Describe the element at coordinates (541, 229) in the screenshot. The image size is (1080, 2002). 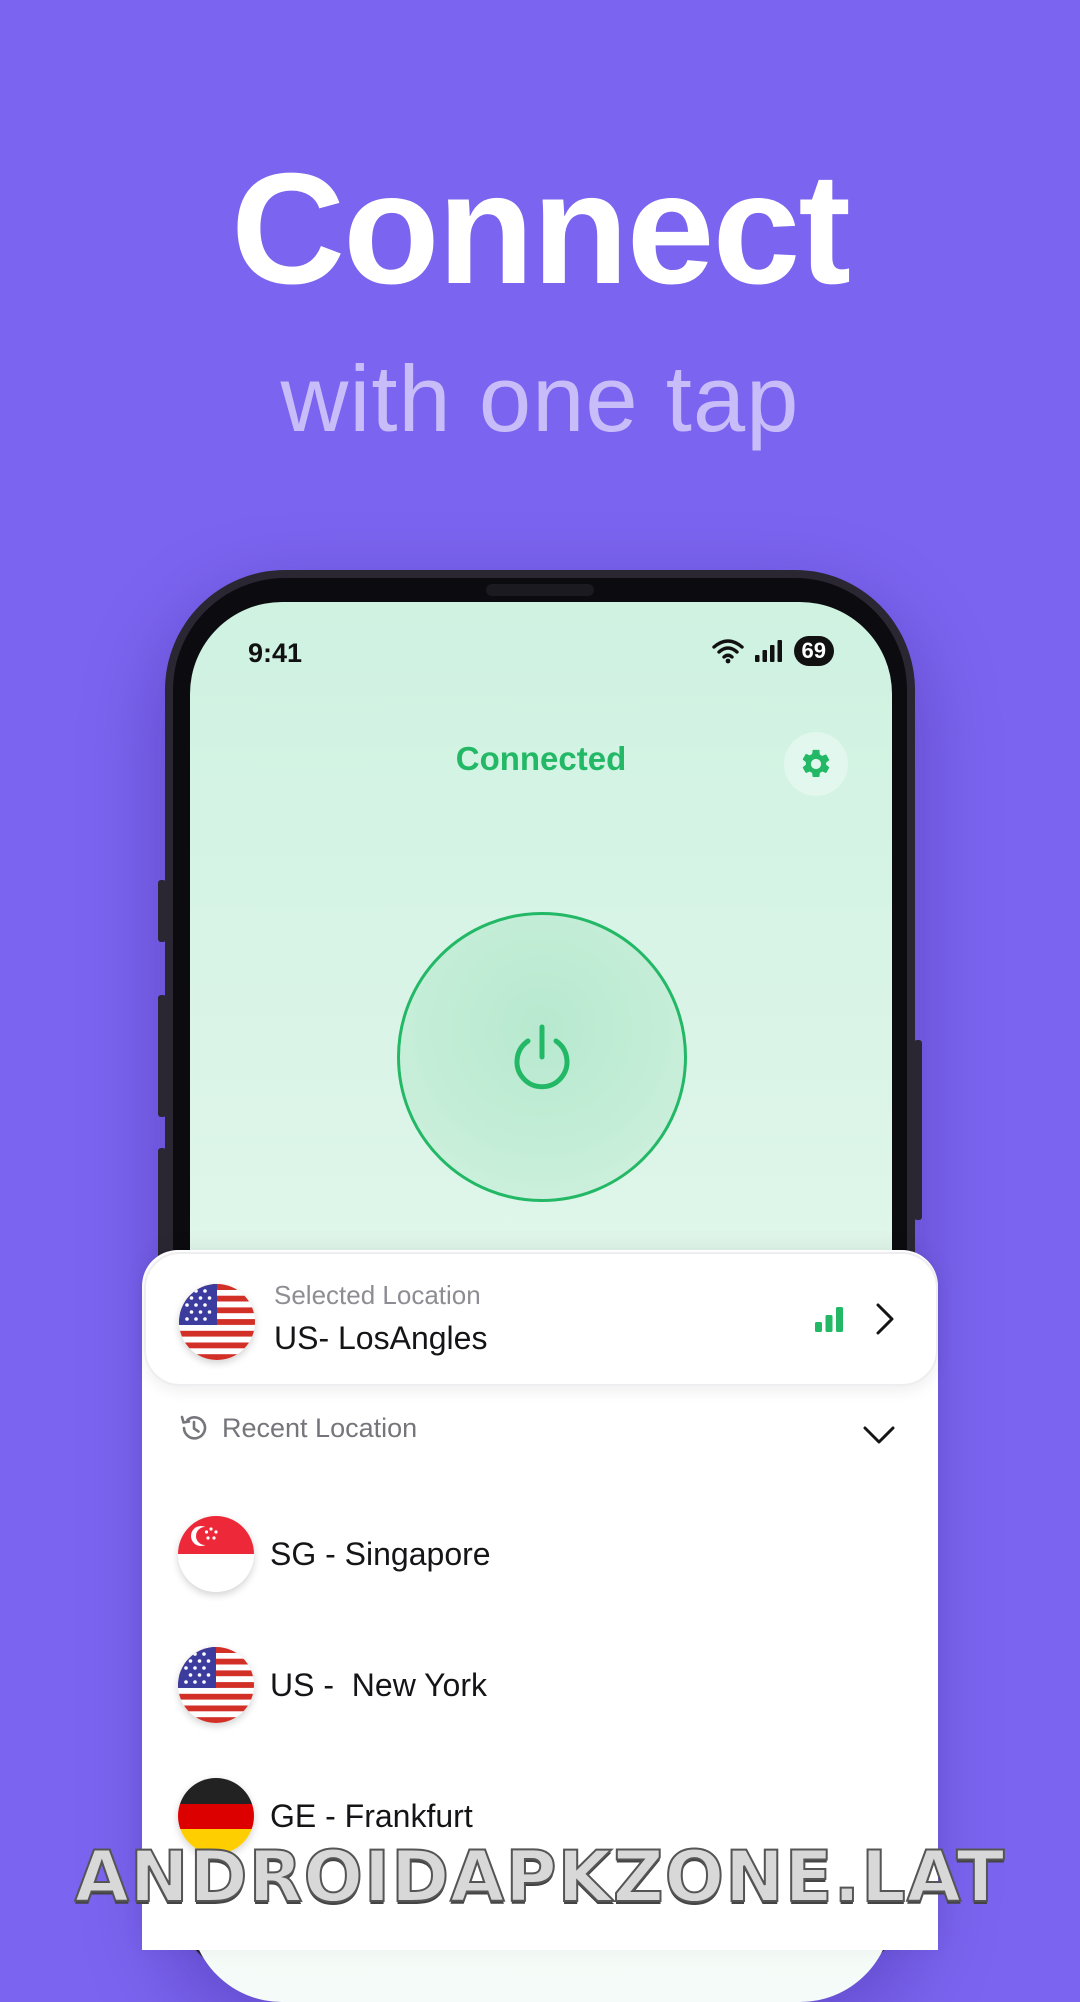
I see `promo-headline: Connect` at that location.